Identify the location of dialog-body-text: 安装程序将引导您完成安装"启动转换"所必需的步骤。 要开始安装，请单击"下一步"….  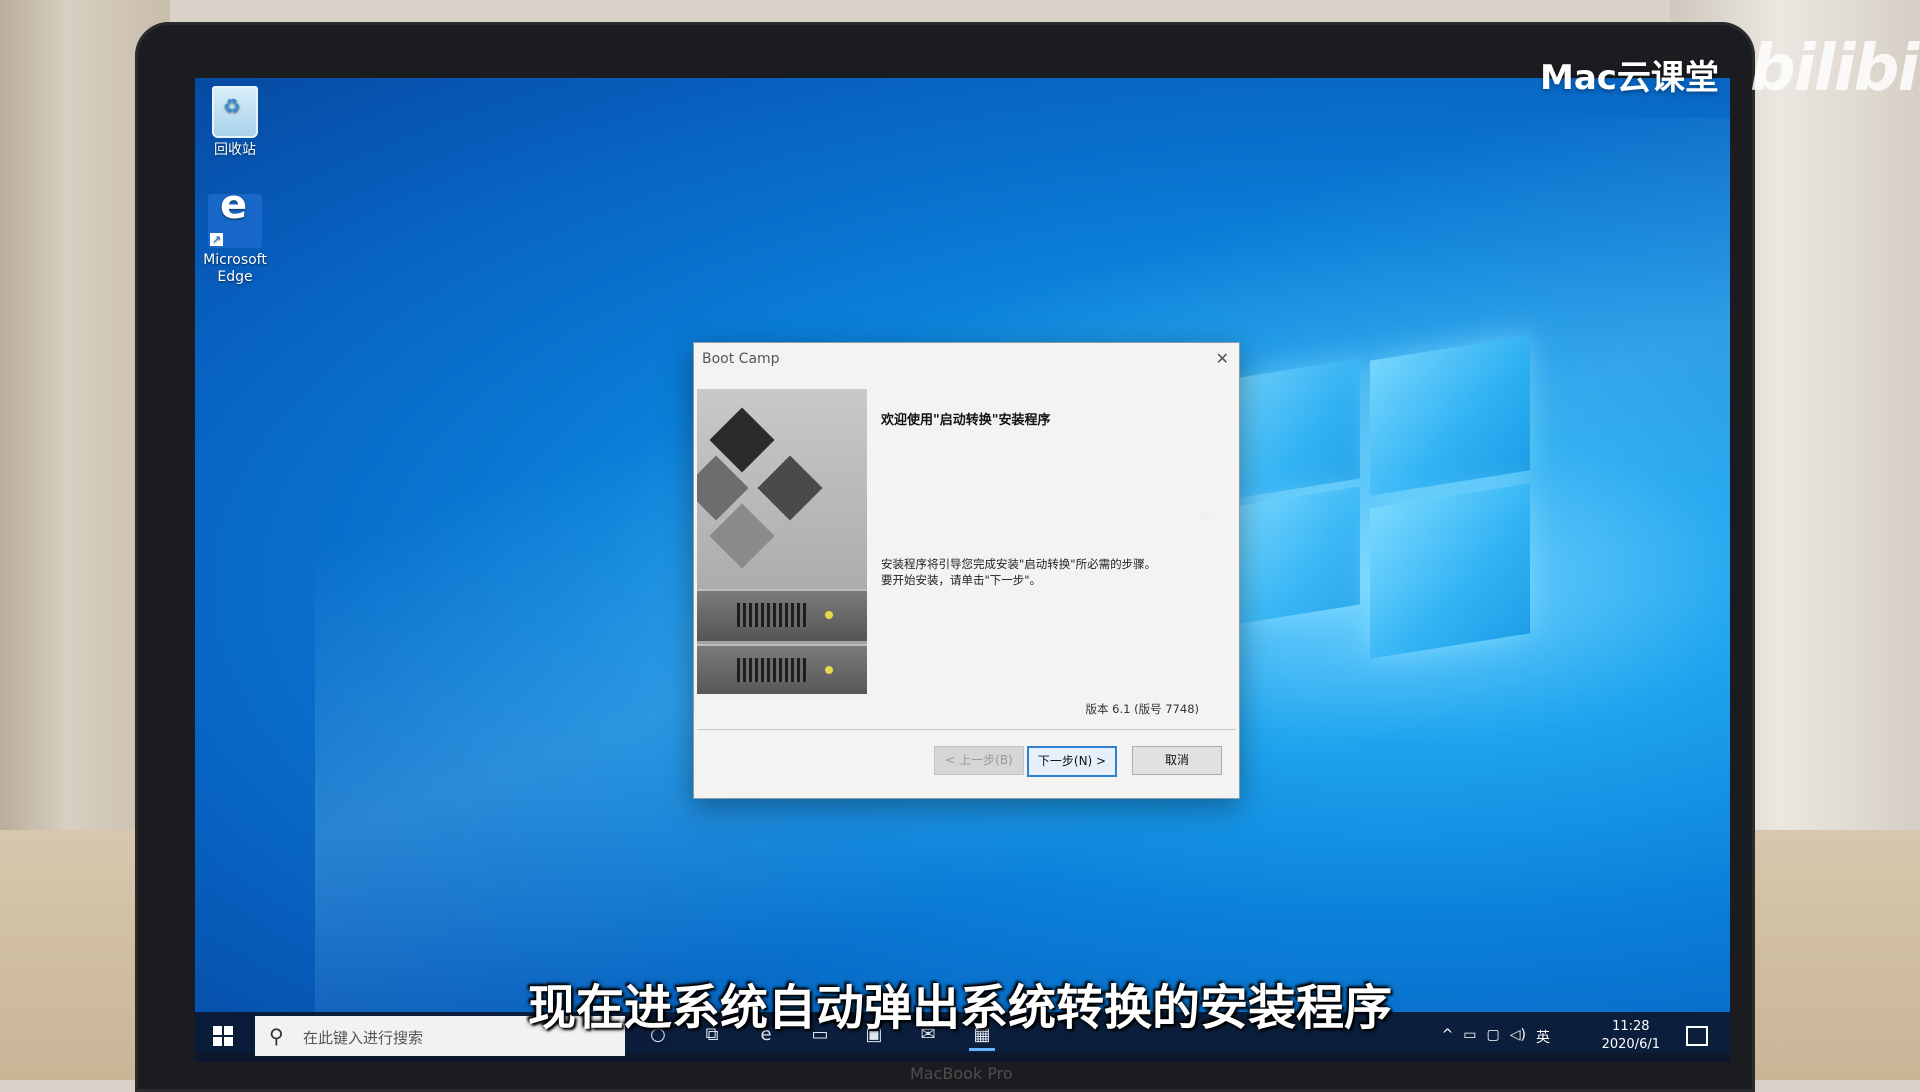
(1046, 572).